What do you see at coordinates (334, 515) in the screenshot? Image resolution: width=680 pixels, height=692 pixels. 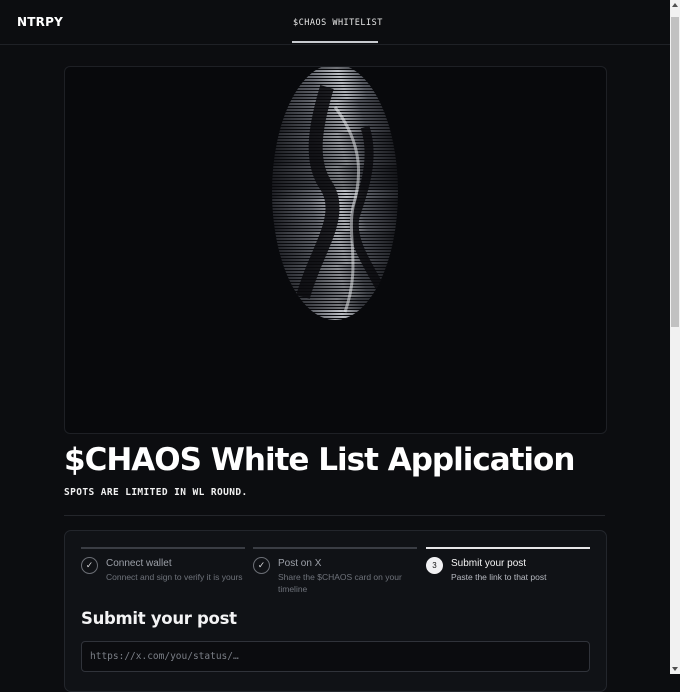 I see `section-divider` at bounding box center [334, 515].